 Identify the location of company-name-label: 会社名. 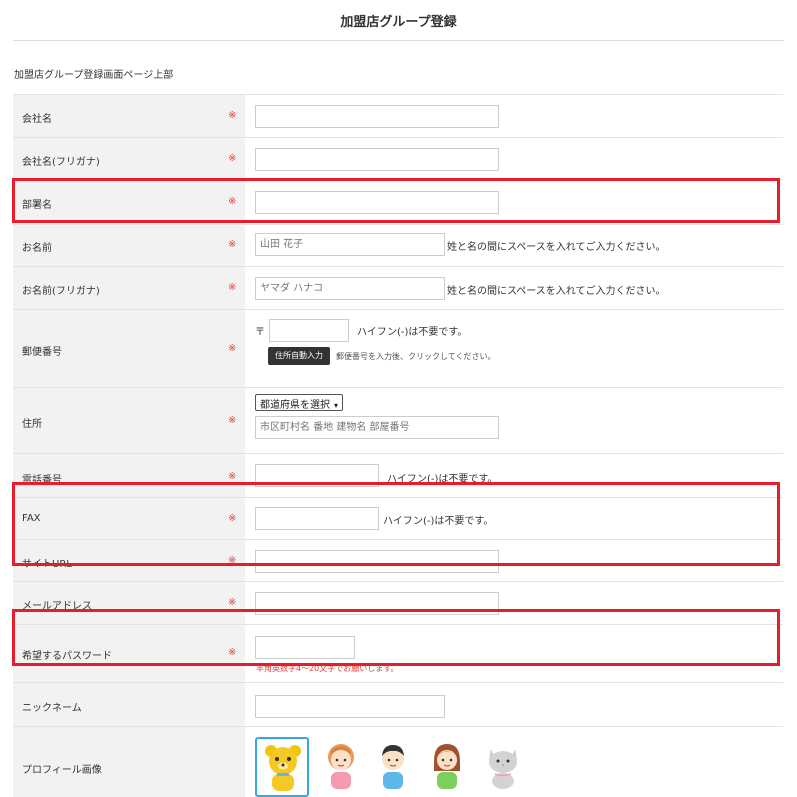
(37, 119).